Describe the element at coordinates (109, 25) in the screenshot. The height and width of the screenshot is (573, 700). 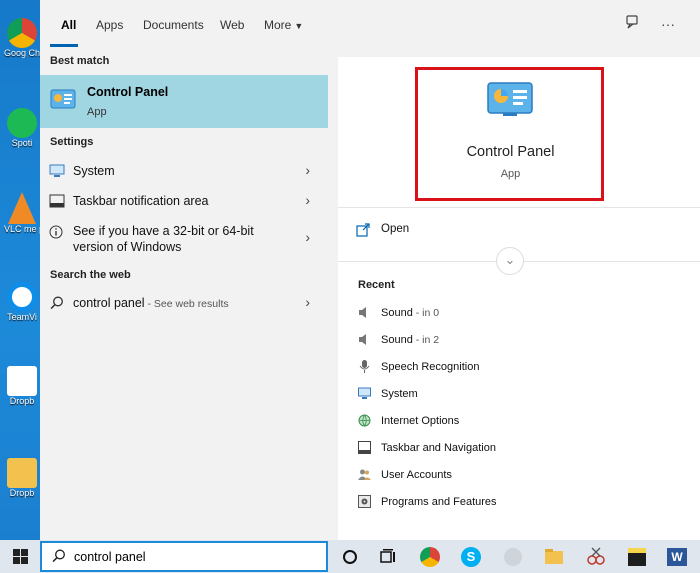
I see `tab-apps: Apps` at that location.